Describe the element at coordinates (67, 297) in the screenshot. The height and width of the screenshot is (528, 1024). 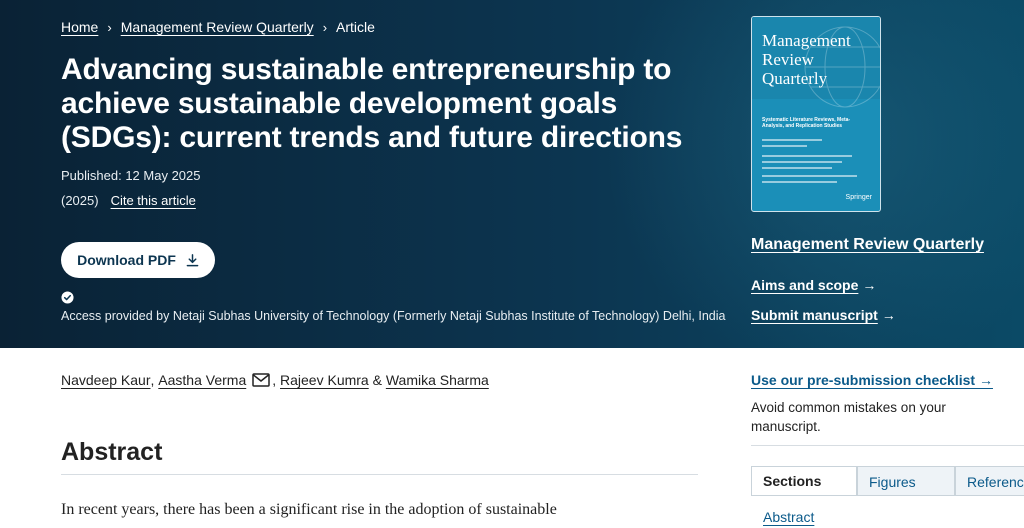
I see `check-circle-icon` at that location.